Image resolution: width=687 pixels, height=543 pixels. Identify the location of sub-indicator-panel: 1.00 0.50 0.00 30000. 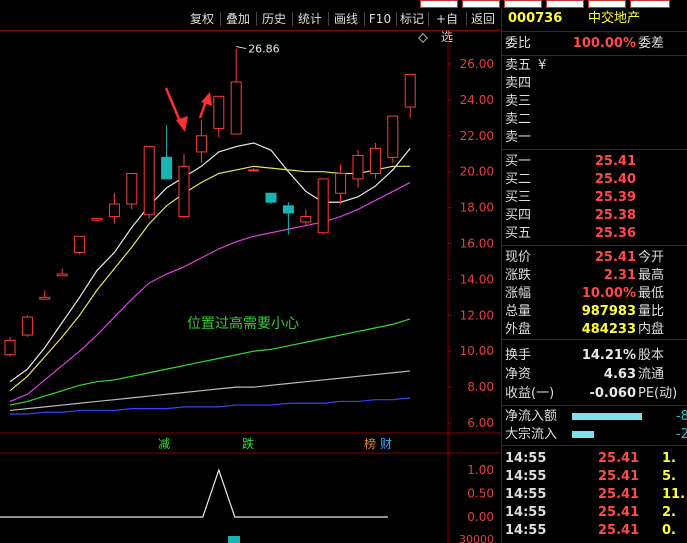
(247, 503).